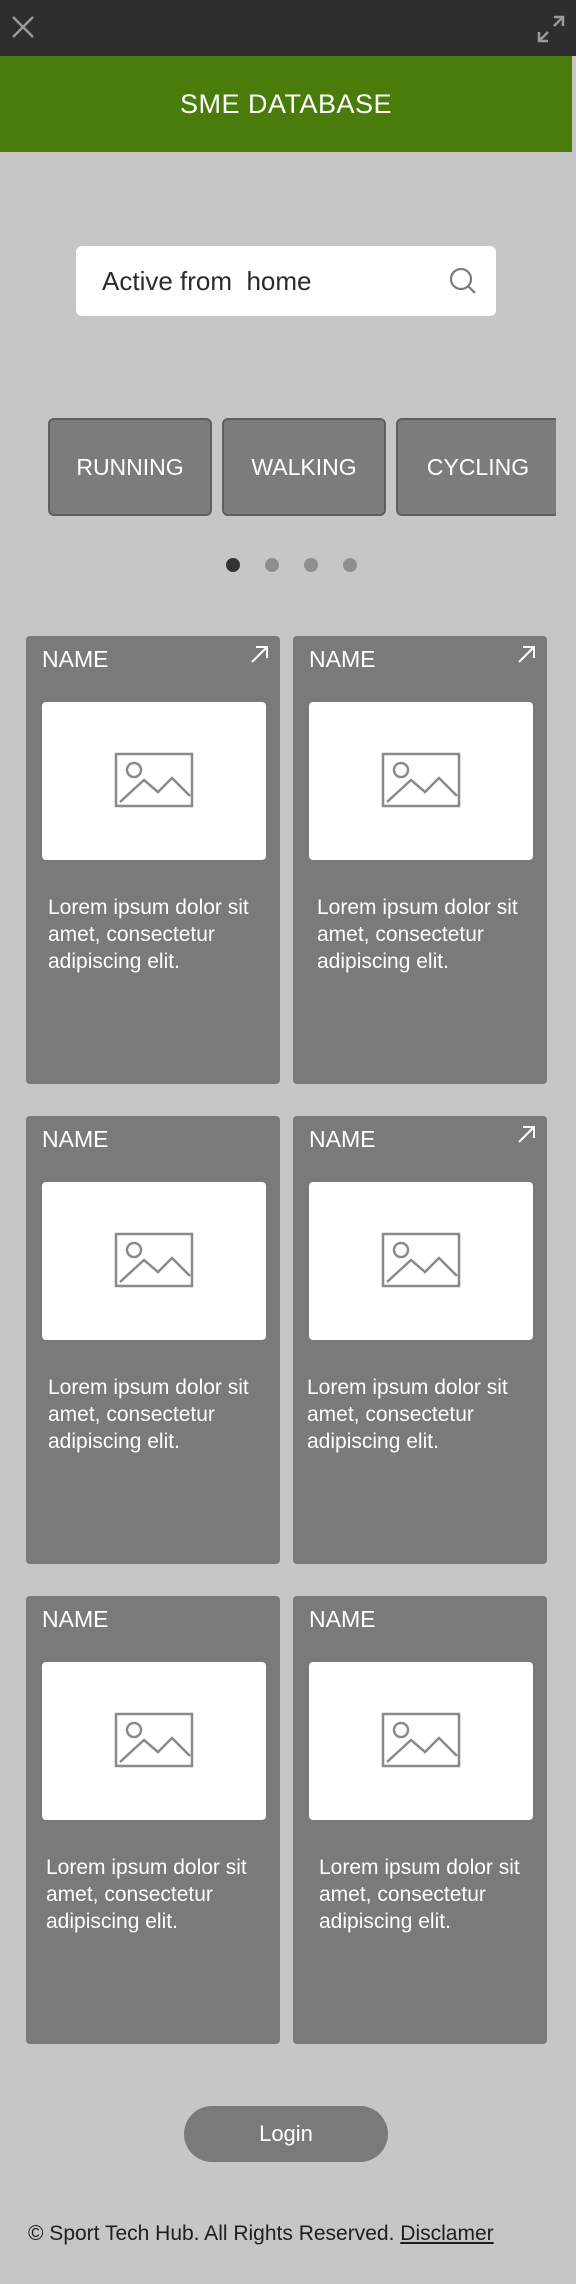 The height and width of the screenshot is (2284, 576). I want to click on category-label: CYCLING, so click(478, 467).